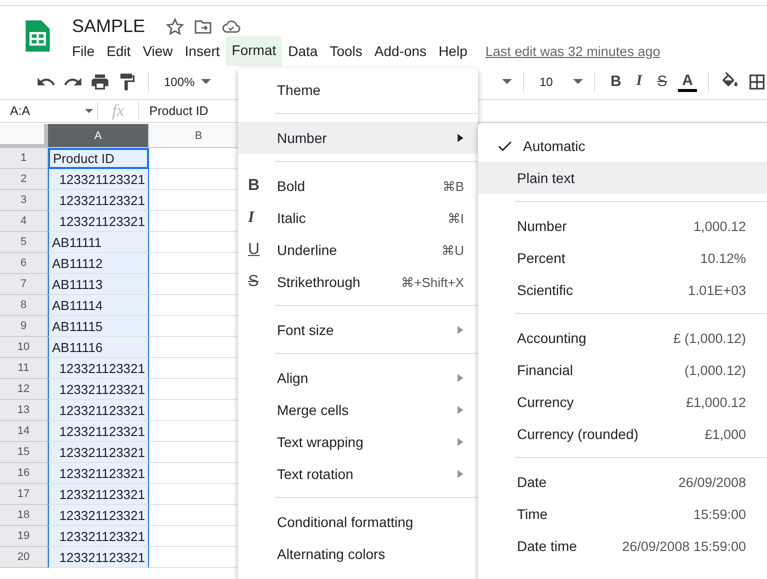 The height and width of the screenshot is (579, 767). Describe the element at coordinates (24, 452) in the screenshot. I see `row-header: 15` at that location.